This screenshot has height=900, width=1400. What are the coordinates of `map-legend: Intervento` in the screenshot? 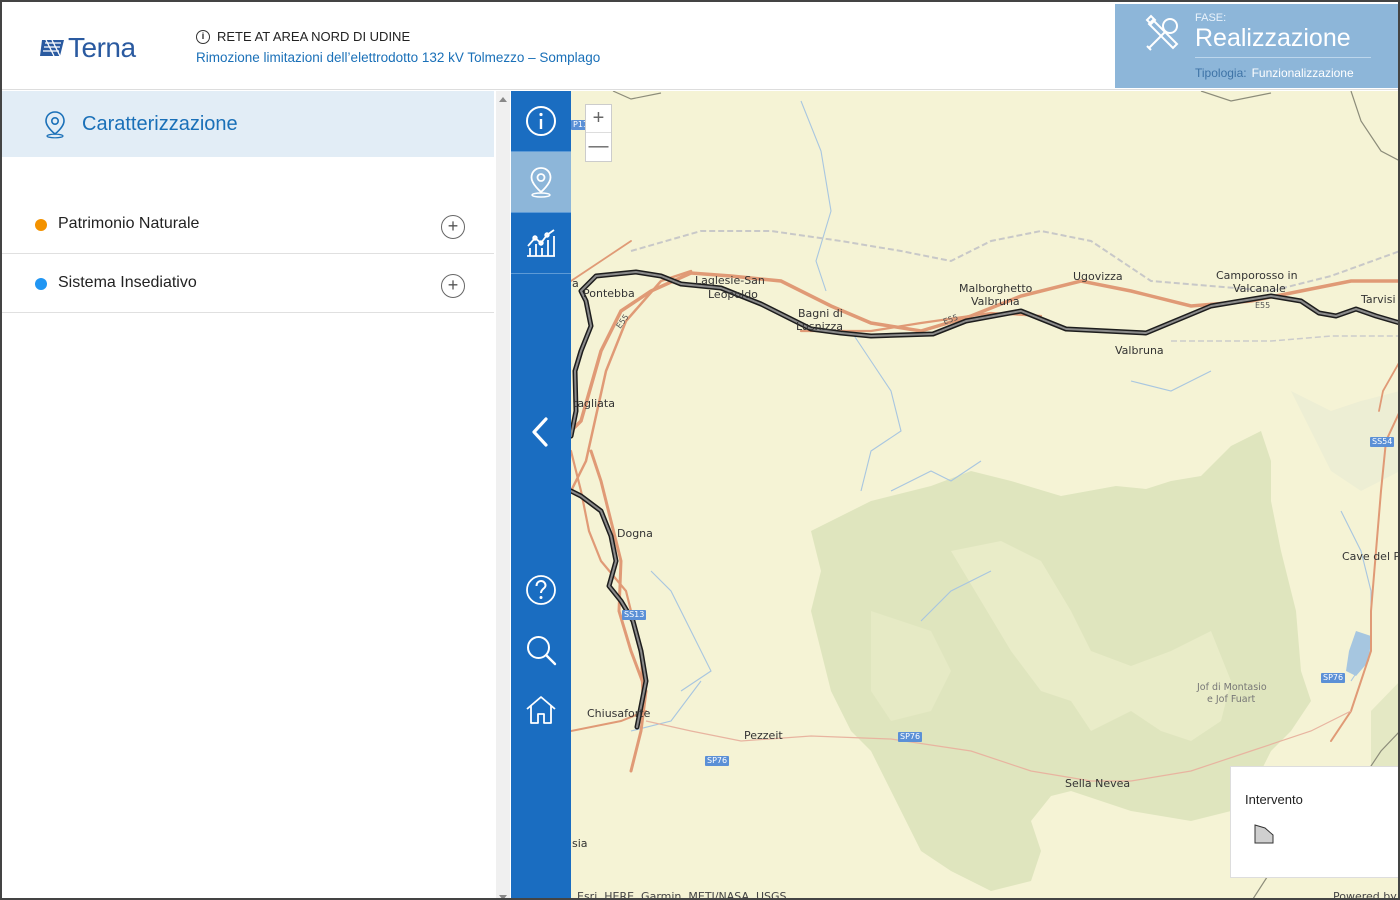 It's located at (1314, 822).